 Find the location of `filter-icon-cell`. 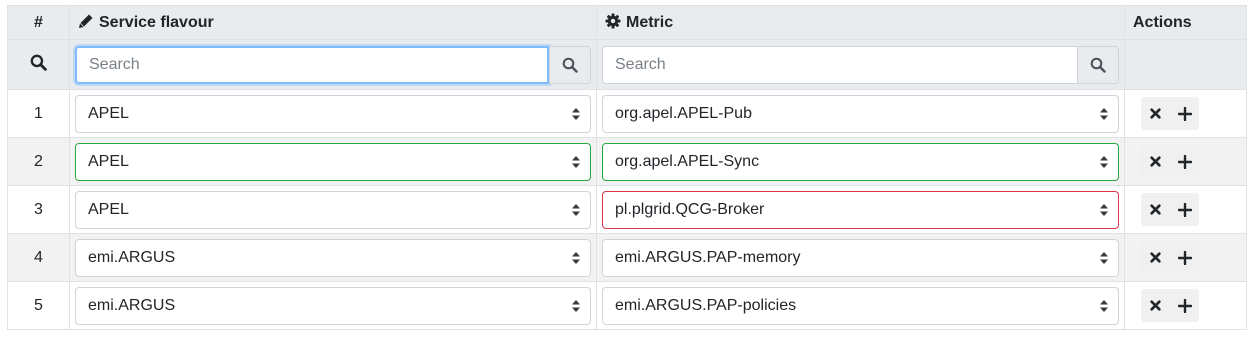

filter-icon-cell is located at coordinates (38, 64).